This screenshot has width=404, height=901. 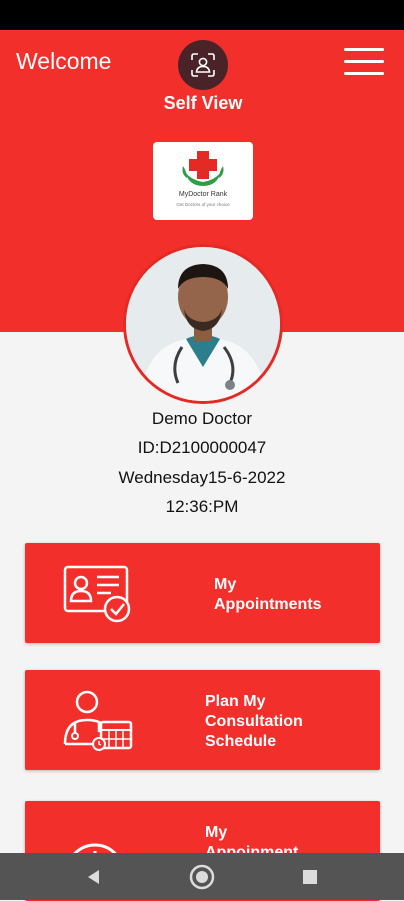 What do you see at coordinates (203, 103) in the screenshot?
I see `self-view-label: Self View` at bounding box center [203, 103].